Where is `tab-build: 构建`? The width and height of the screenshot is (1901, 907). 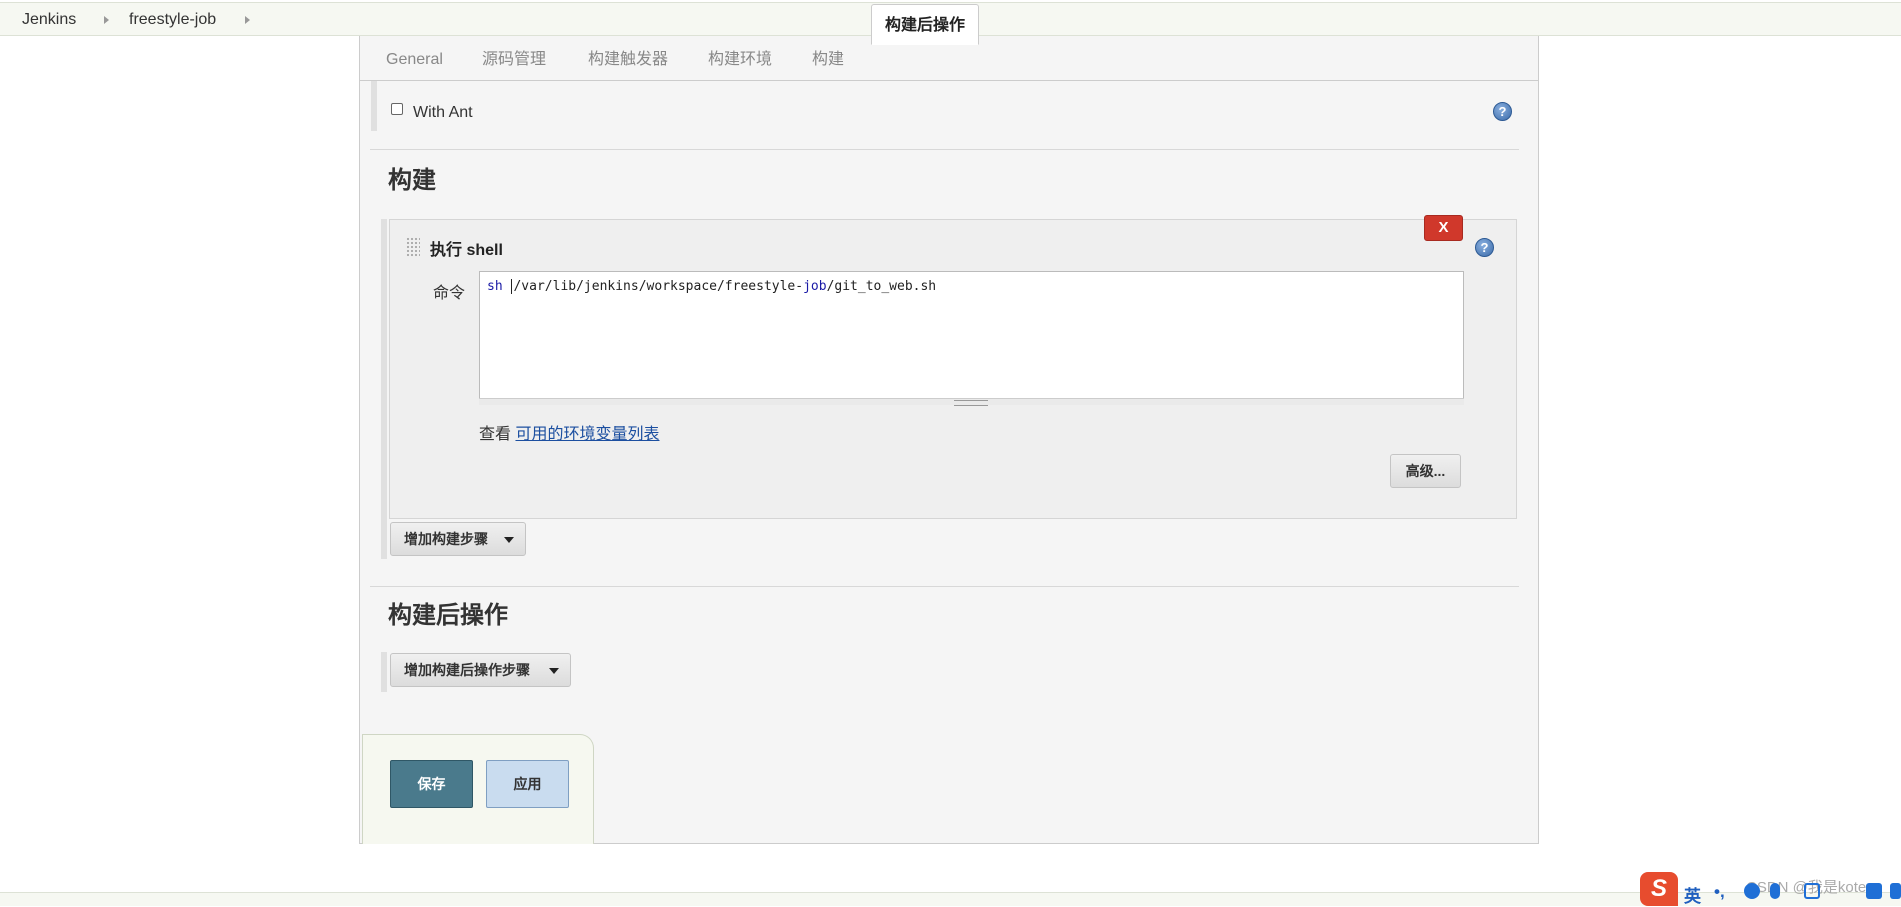
tab-build: 构建 is located at coordinates (828, 58).